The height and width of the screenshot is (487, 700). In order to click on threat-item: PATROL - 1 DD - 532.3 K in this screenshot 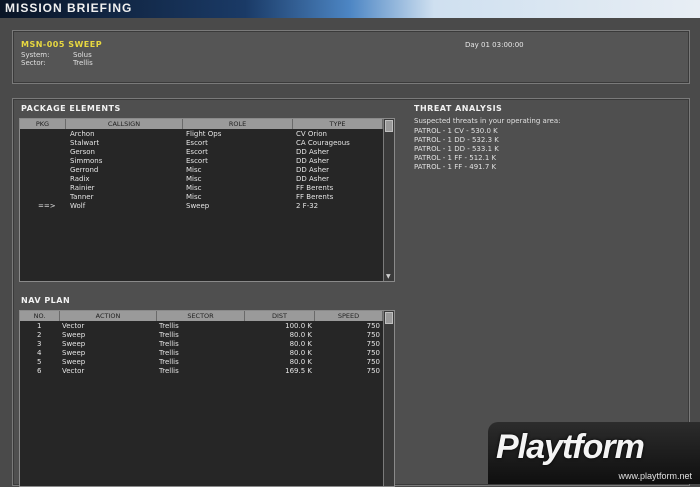, I will do `click(456, 140)`.